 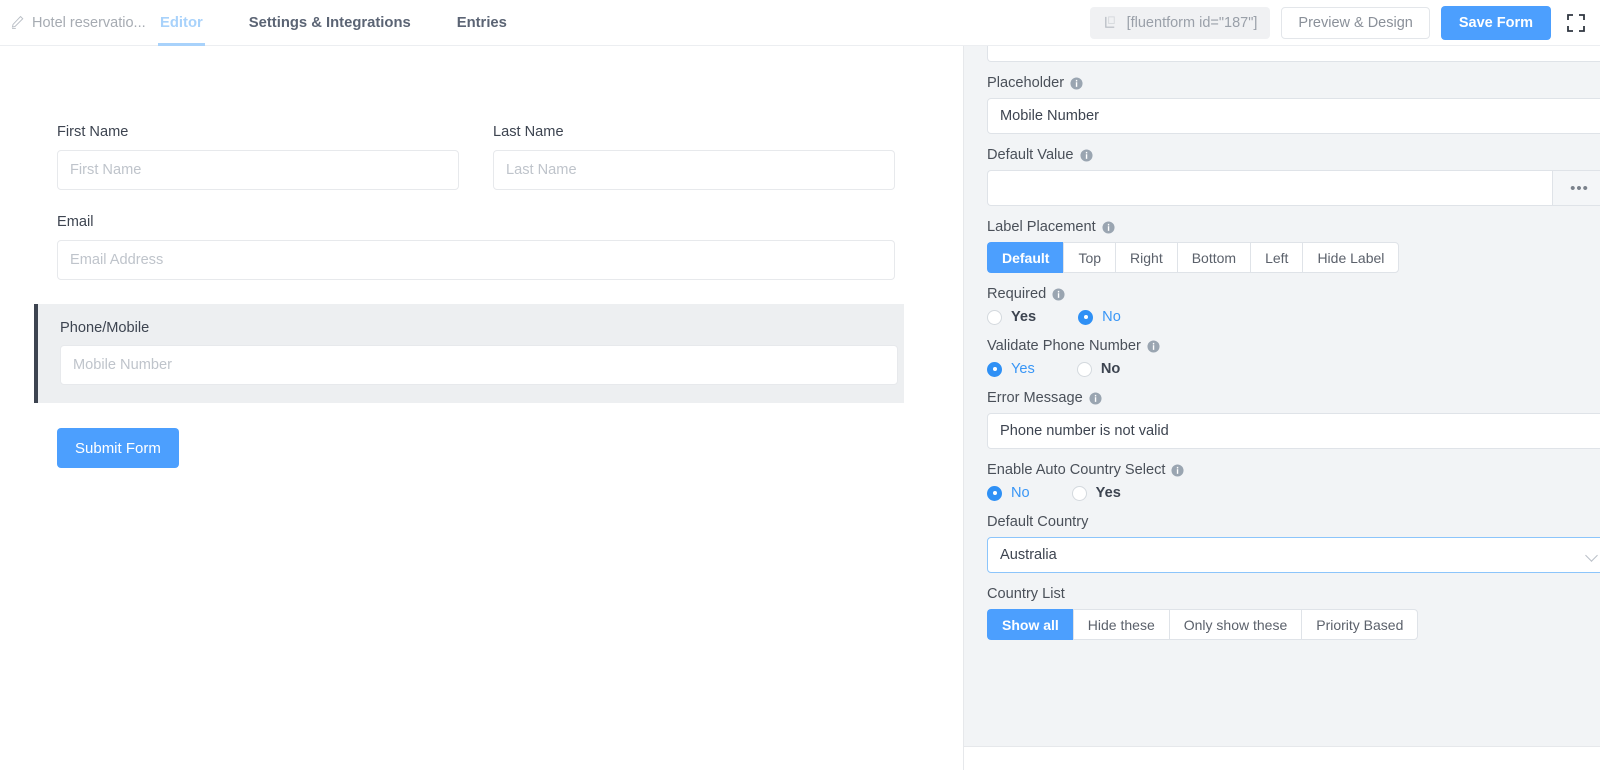 I want to click on tab-entries-label: Entries, so click(x=481, y=22).